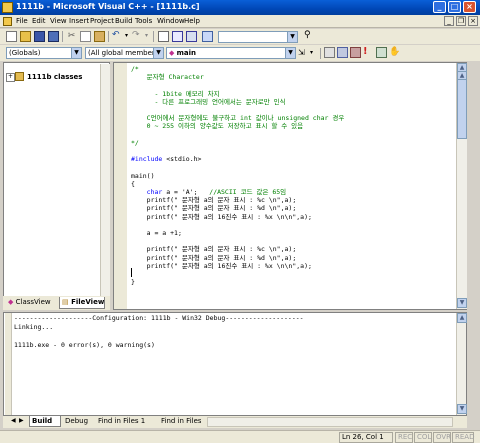  What do you see at coordinates (135, 142) in the screenshot?
I see `code-line: */` at bounding box center [135, 142].